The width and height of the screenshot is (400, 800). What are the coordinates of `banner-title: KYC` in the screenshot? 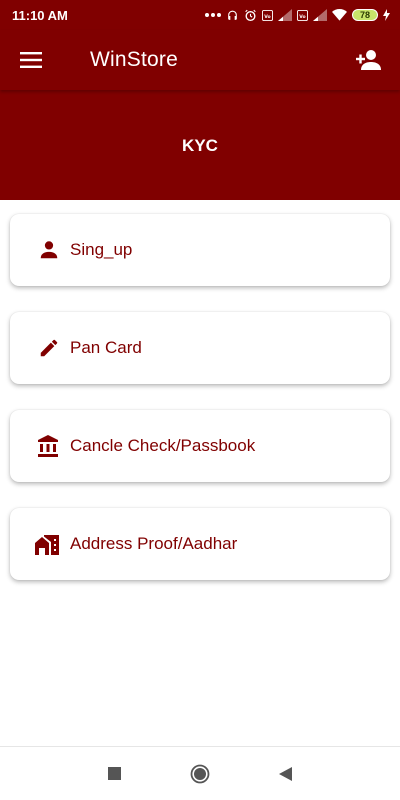 It's located at (200, 145).